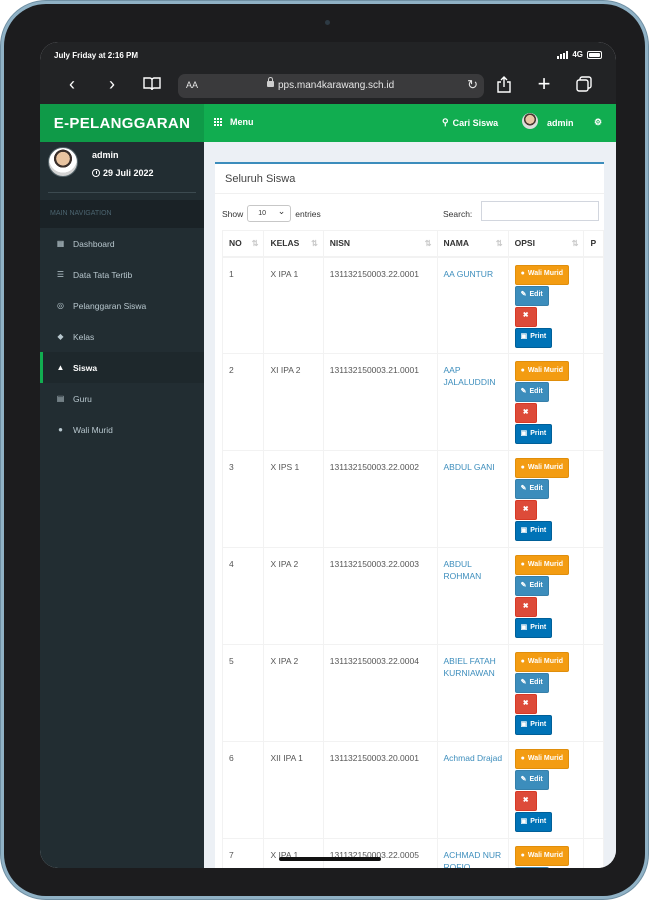 The image size is (649, 900). What do you see at coordinates (122, 214) in the screenshot?
I see `nav-header: MAIN NAVIGATION` at bounding box center [122, 214].